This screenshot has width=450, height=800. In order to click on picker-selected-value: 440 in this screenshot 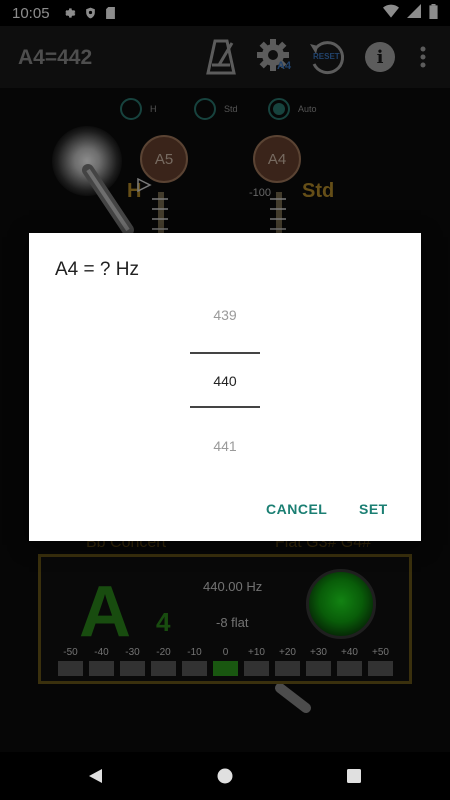, I will do `click(225, 381)`.